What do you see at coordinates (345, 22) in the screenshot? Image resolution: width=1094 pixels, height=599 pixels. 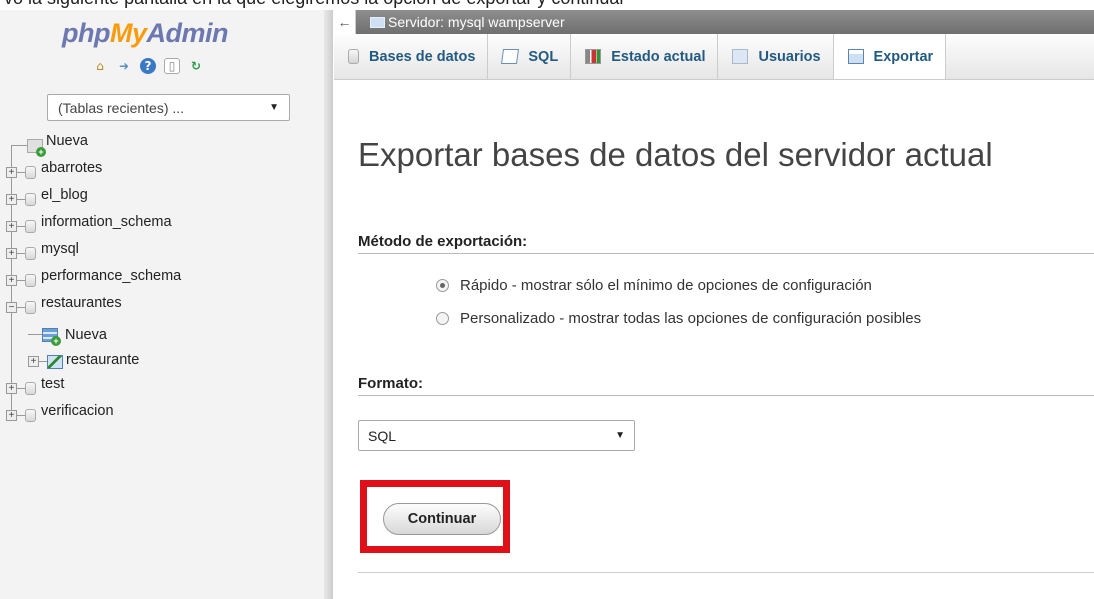 I see `collapse-nav-icon: ←` at bounding box center [345, 22].